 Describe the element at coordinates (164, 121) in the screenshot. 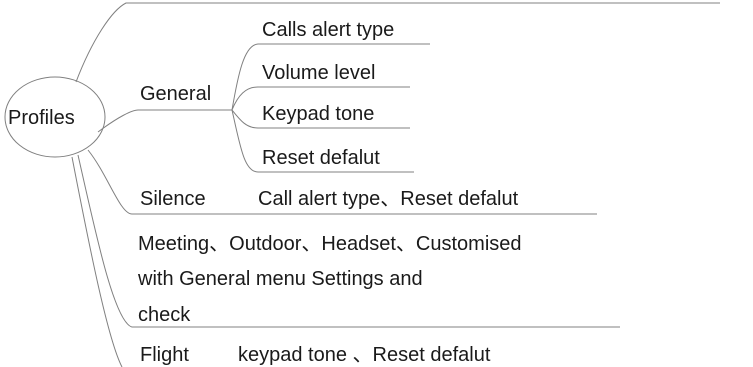

I see `general-branch-connector` at that location.